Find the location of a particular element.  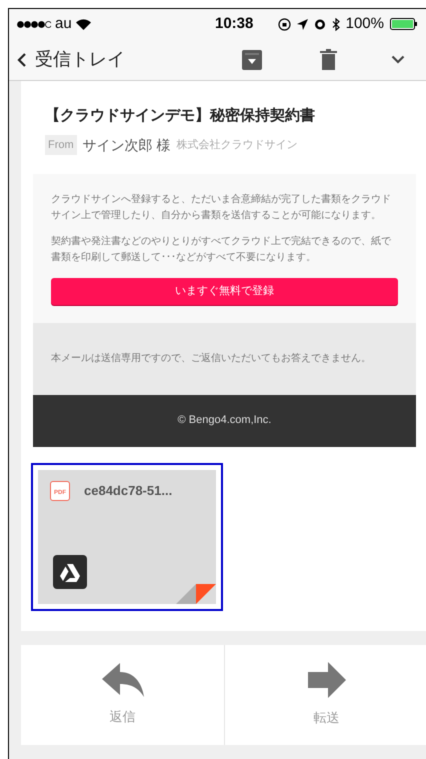

battery-percent: 100% is located at coordinates (365, 24).